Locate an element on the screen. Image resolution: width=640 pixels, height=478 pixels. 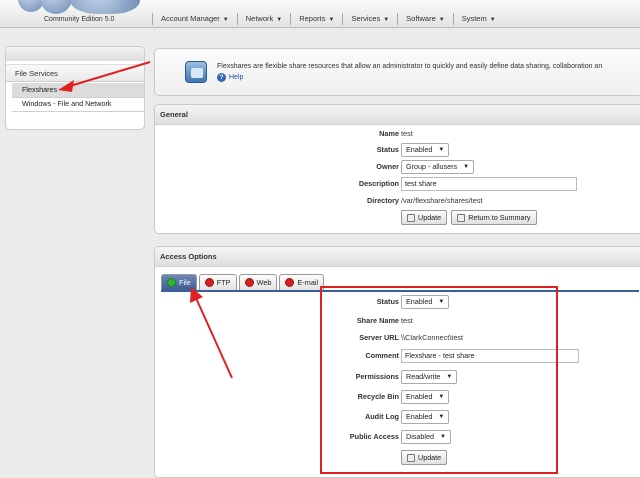
return-icon is located at coordinates (461, 217).